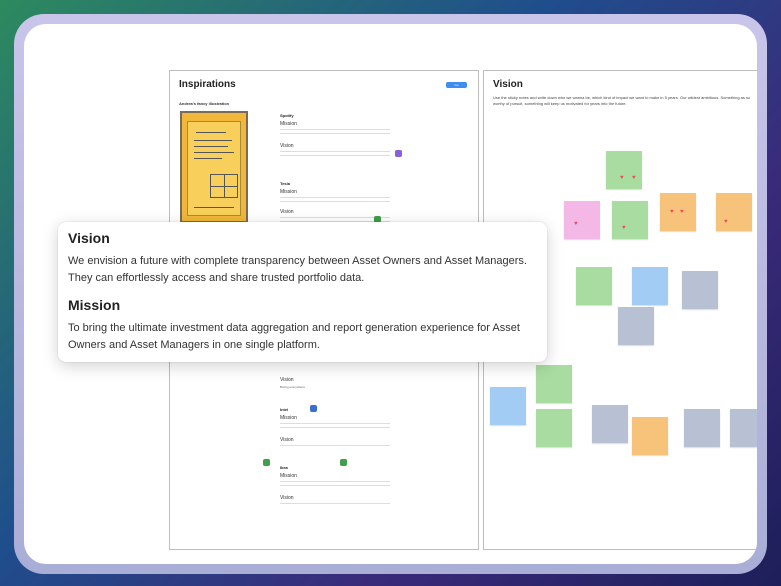 This screenshot has height=586, width=781. Describe the element at coordinates (287, 115) in the screenshot. I see `section-spotify: Spotify` at that location.